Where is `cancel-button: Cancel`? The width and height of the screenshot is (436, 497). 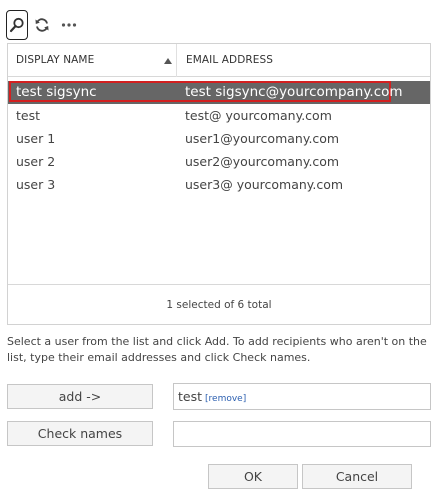 cancel-button: Cancel is located at coordinates (357, 476).